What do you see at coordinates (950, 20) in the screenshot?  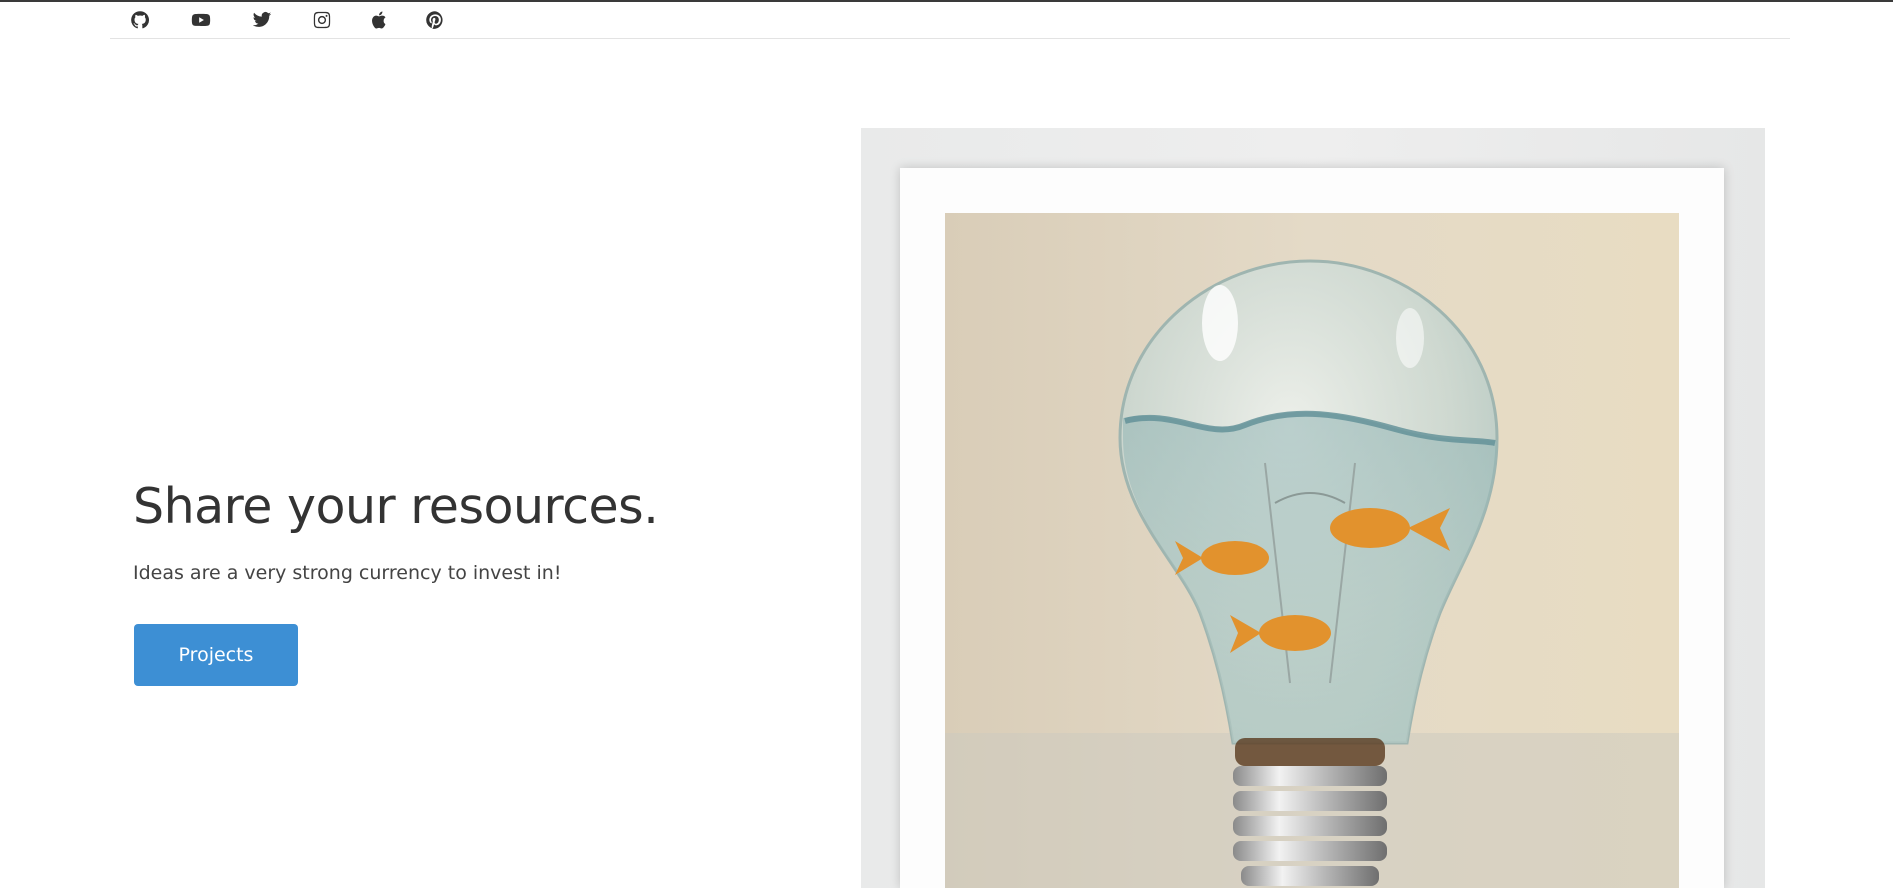 I see `social-links-bar` at bounding box center [950, 20].